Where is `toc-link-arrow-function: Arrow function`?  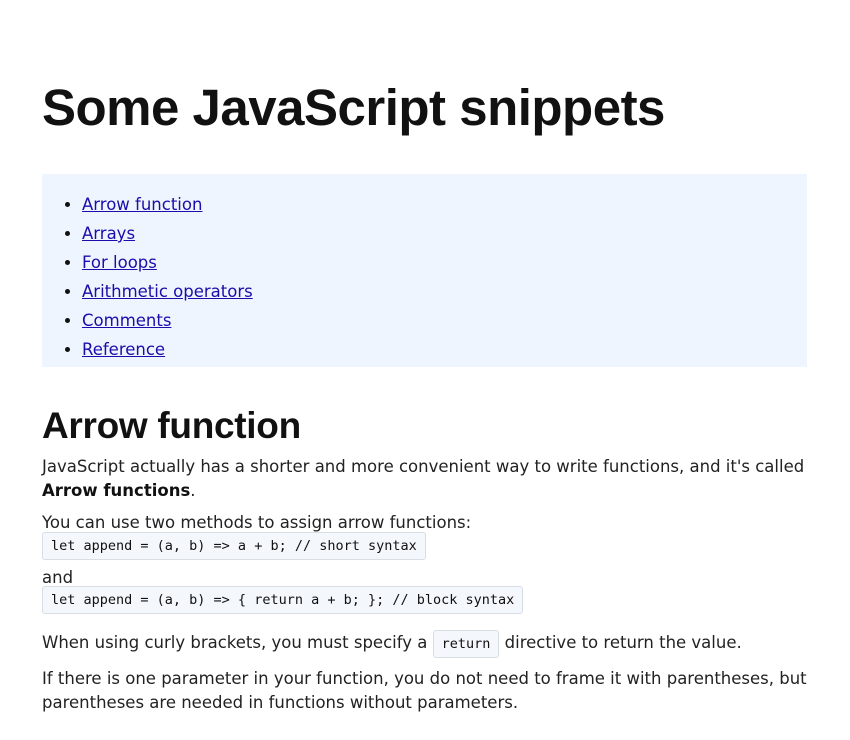
toc-link-arrow-function: Arrow function is located at coordinates (142, 204).